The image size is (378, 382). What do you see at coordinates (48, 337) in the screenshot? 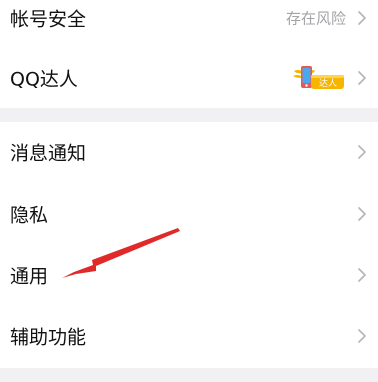
I see `row-label: 辅助功能` at bounding box center [48, 337].